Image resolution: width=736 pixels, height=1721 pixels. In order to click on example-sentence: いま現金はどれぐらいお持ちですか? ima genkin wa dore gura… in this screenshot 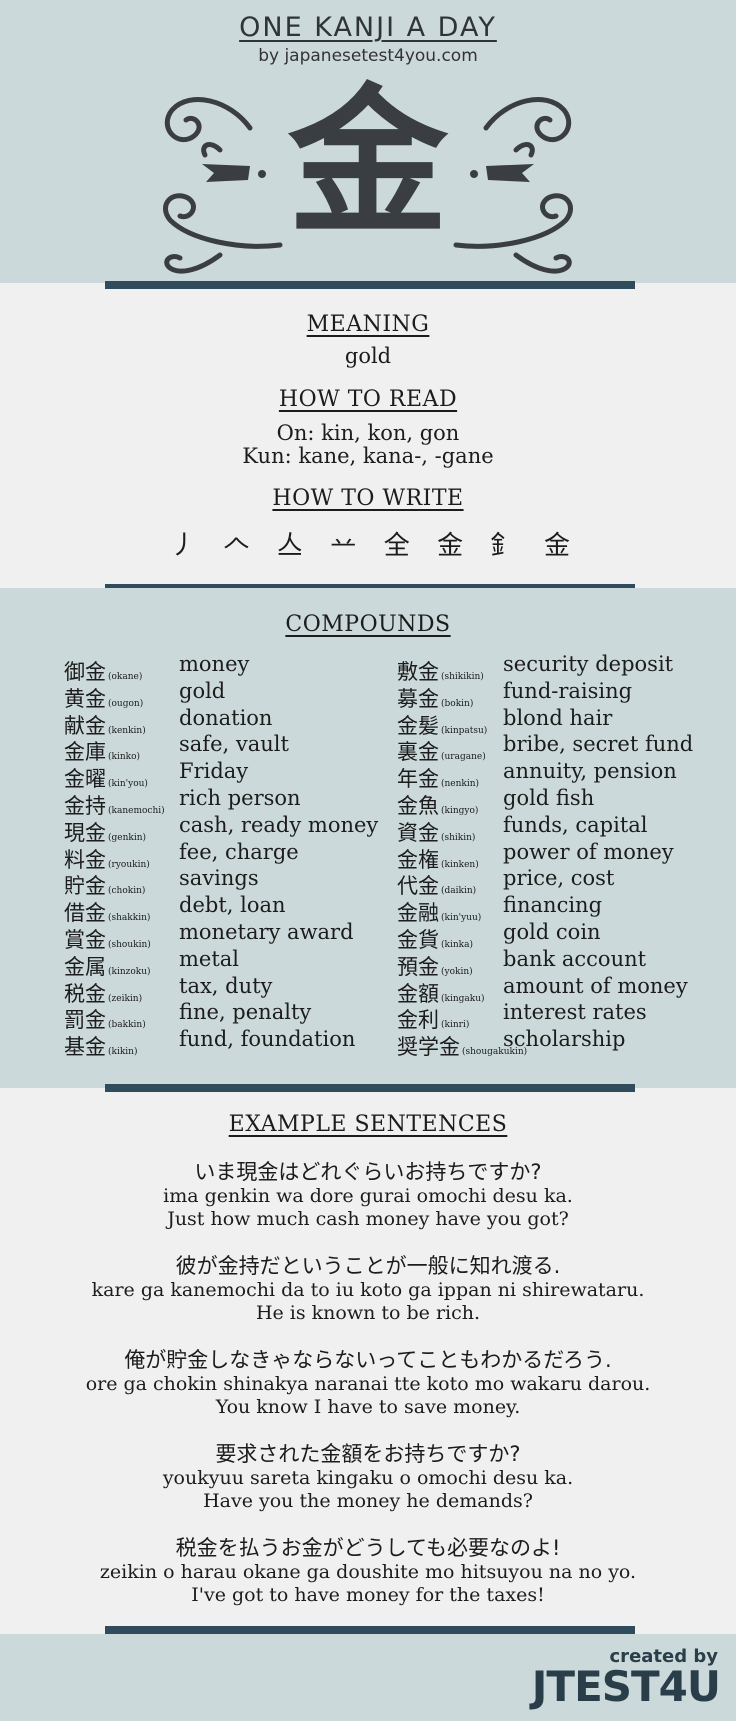, I will do `click(368, 1195)`.